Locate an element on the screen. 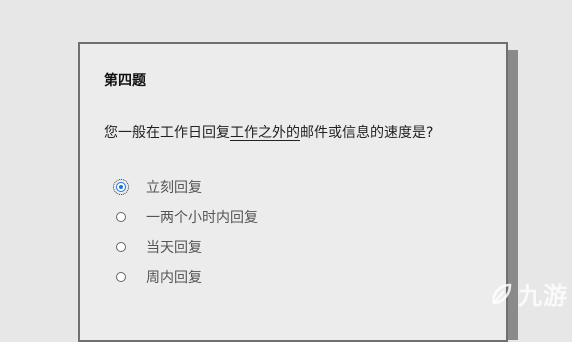 The height and width of the screenshot is (342, 572). option-2: 一两个小时内回复 is located at coordinates (187, 217).